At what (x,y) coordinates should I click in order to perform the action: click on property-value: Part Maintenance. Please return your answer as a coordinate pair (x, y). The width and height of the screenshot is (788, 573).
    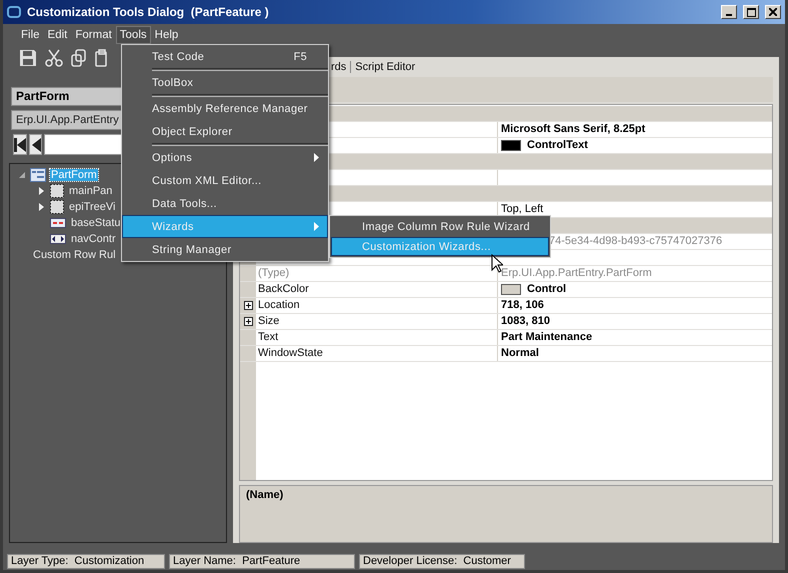
    Looking at the image, I should click on (546, 337).